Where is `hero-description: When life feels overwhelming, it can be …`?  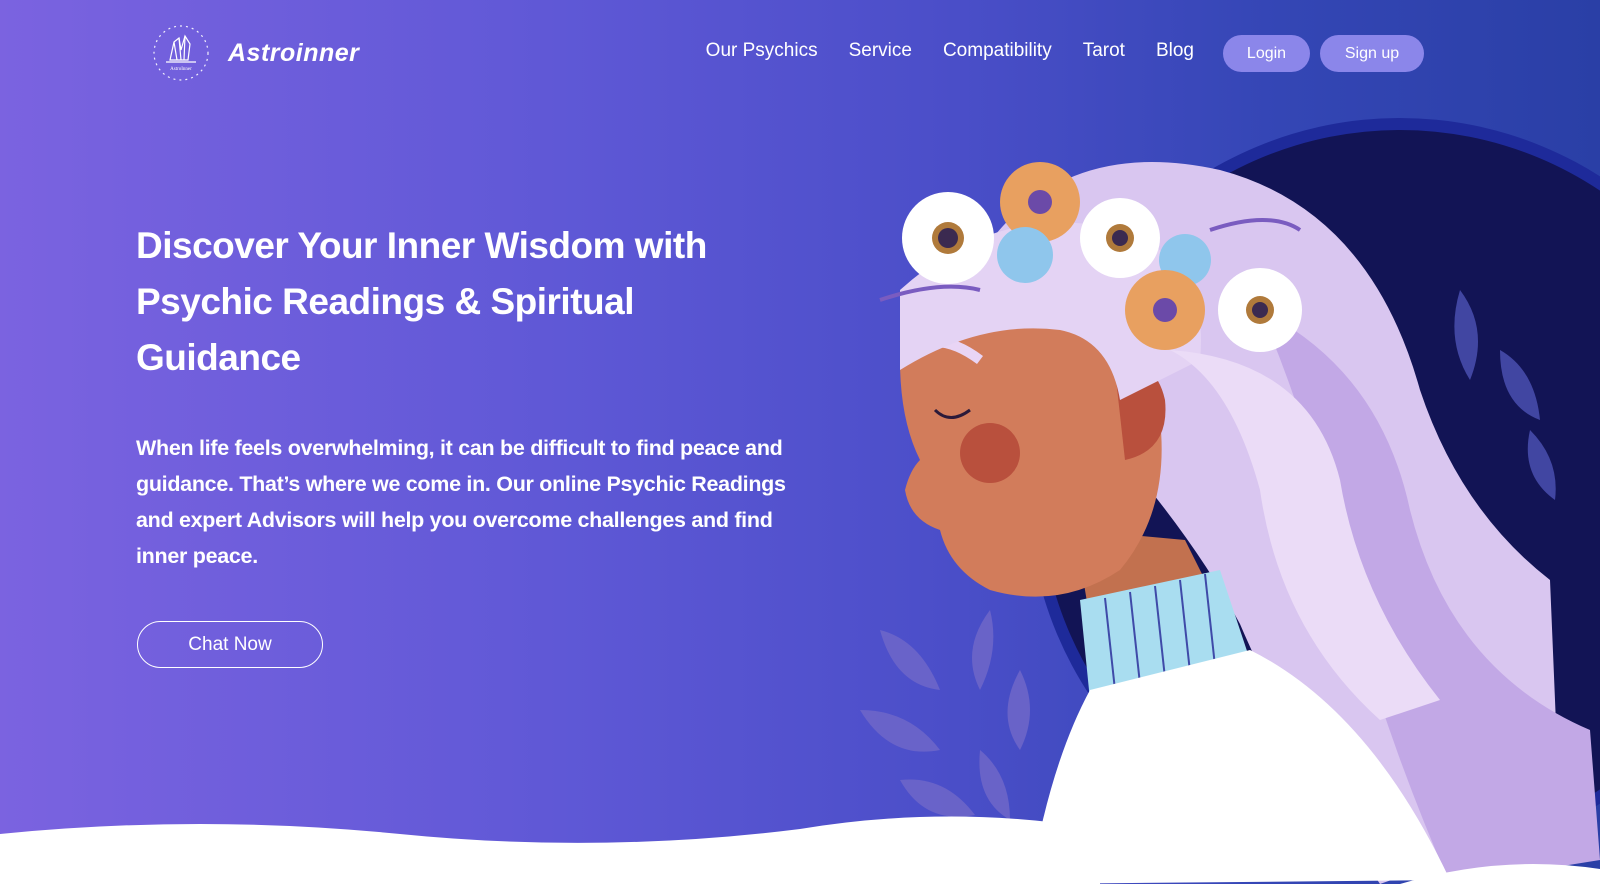 hero-description: When life feels overwhelming, it can be … is located at coordinates (461, 502).